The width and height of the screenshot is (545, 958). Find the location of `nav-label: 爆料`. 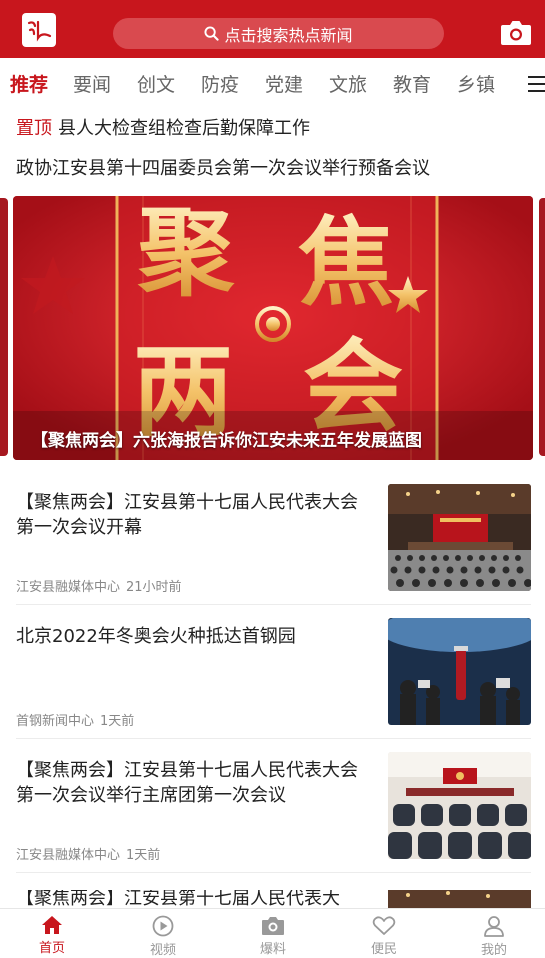

nav-label: 爆料 is located at coordinates (272, 949).